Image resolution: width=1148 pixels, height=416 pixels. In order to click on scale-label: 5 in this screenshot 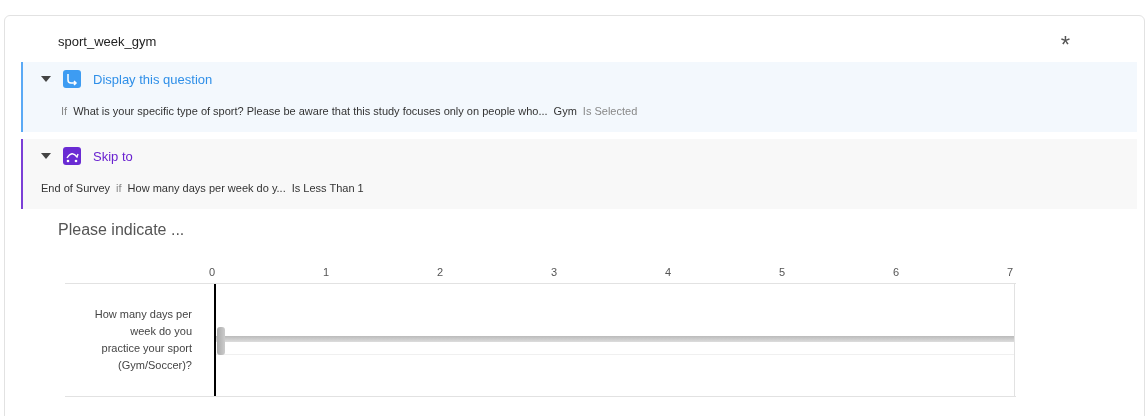, I will do `click(782, 272)`.